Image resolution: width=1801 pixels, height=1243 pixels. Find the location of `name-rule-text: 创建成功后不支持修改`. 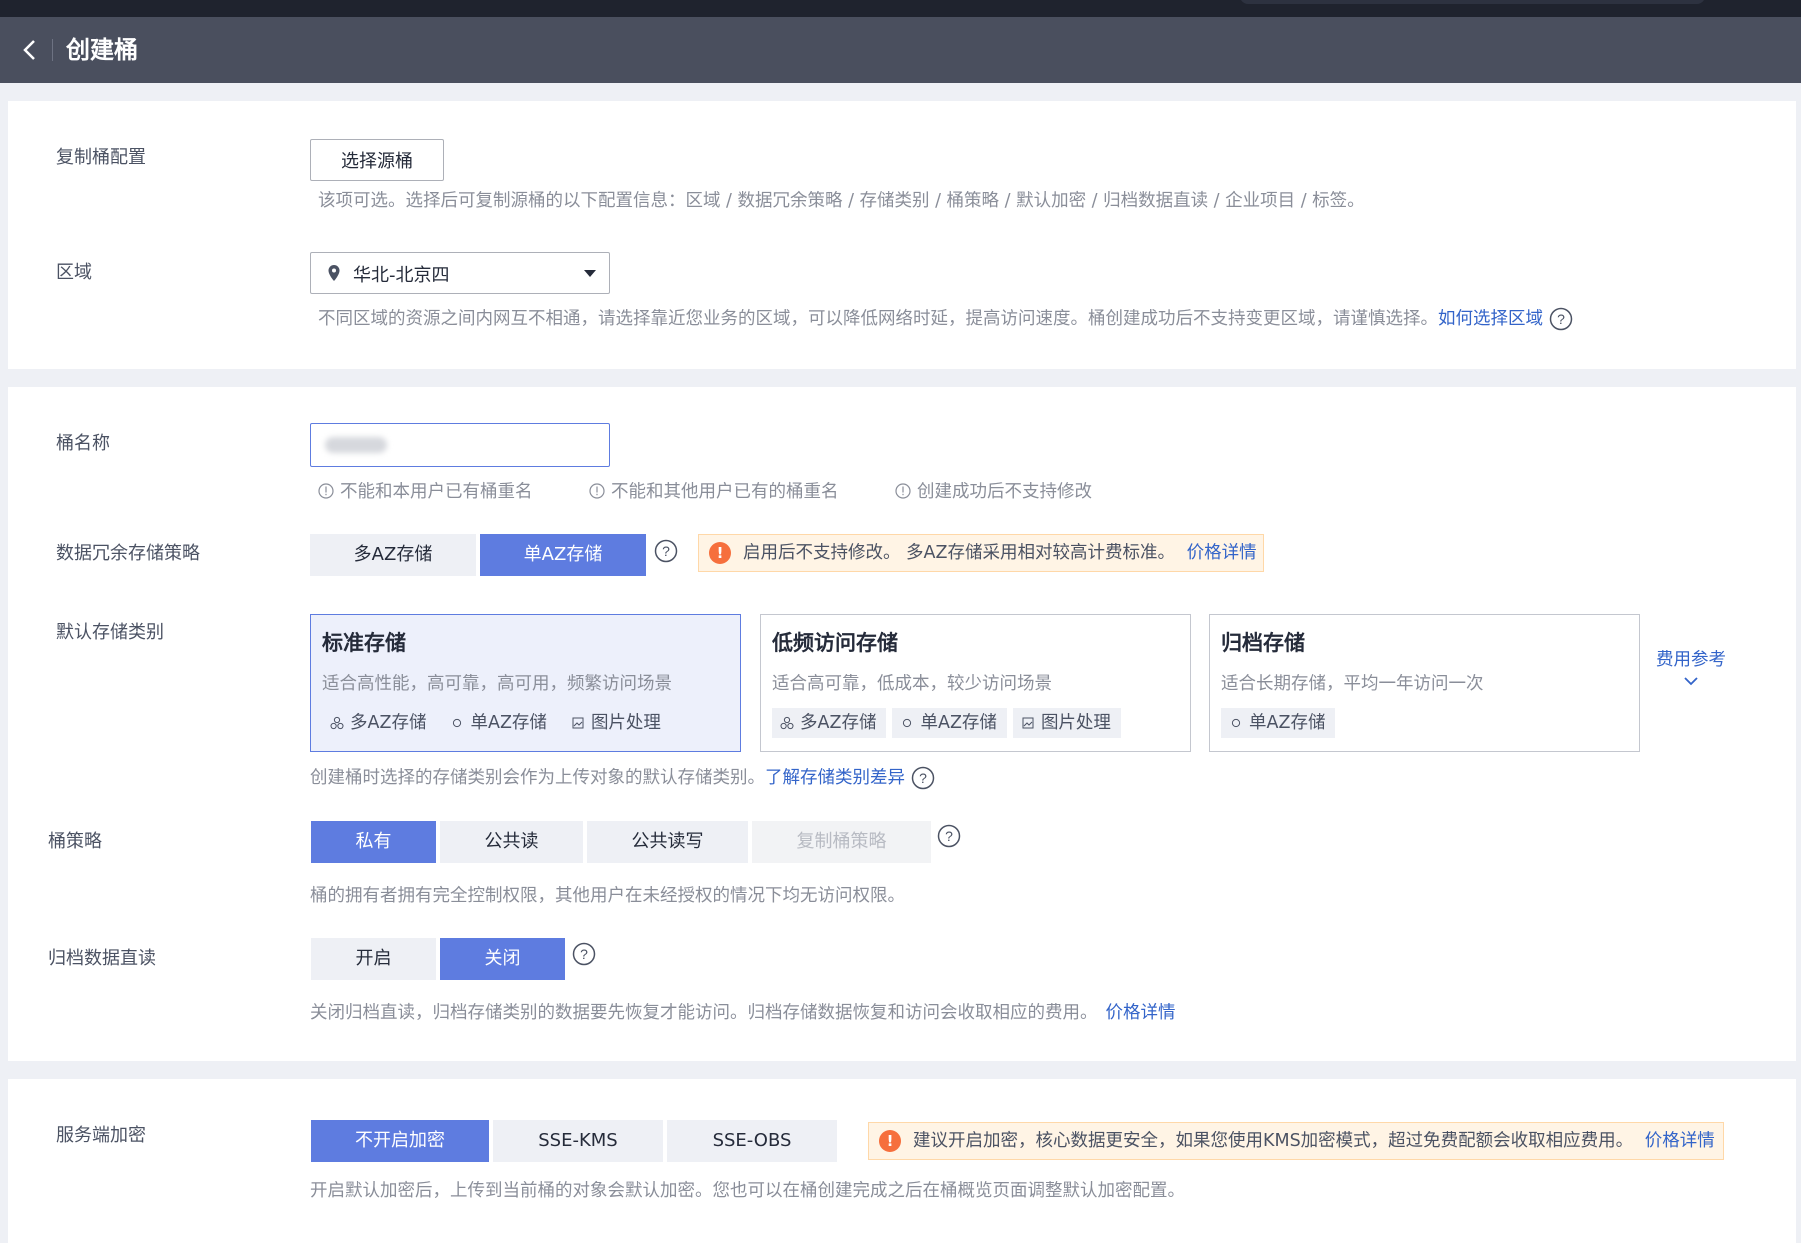

name-rule-text: 创建成功后不支持修改 is located at coordinates (1004, 492).